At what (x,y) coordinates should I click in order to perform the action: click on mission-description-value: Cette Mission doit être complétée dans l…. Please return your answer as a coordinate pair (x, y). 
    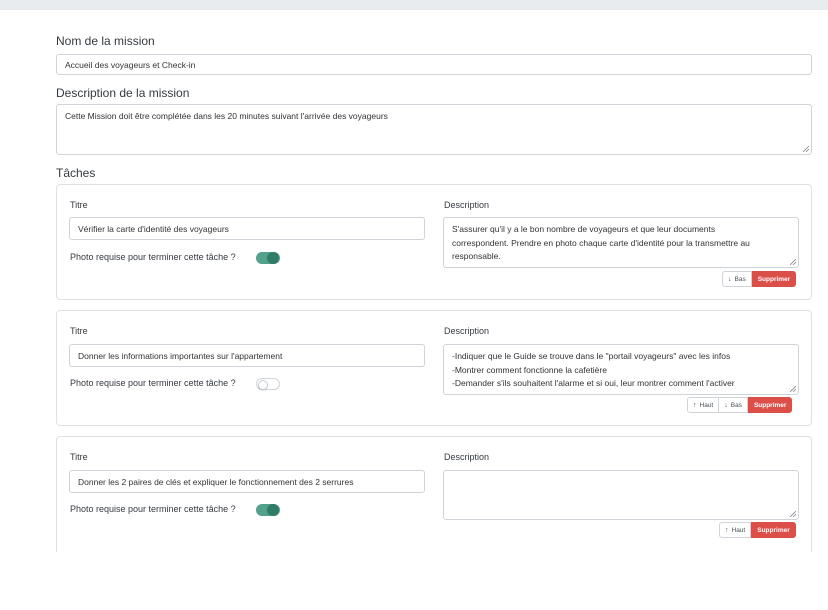
    Looking at the image, I should click on (226, 116).